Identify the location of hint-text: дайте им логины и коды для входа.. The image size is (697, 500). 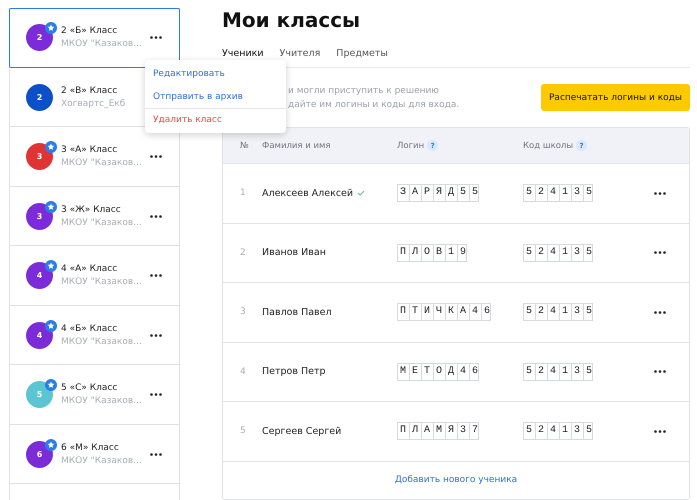
(374, 105).